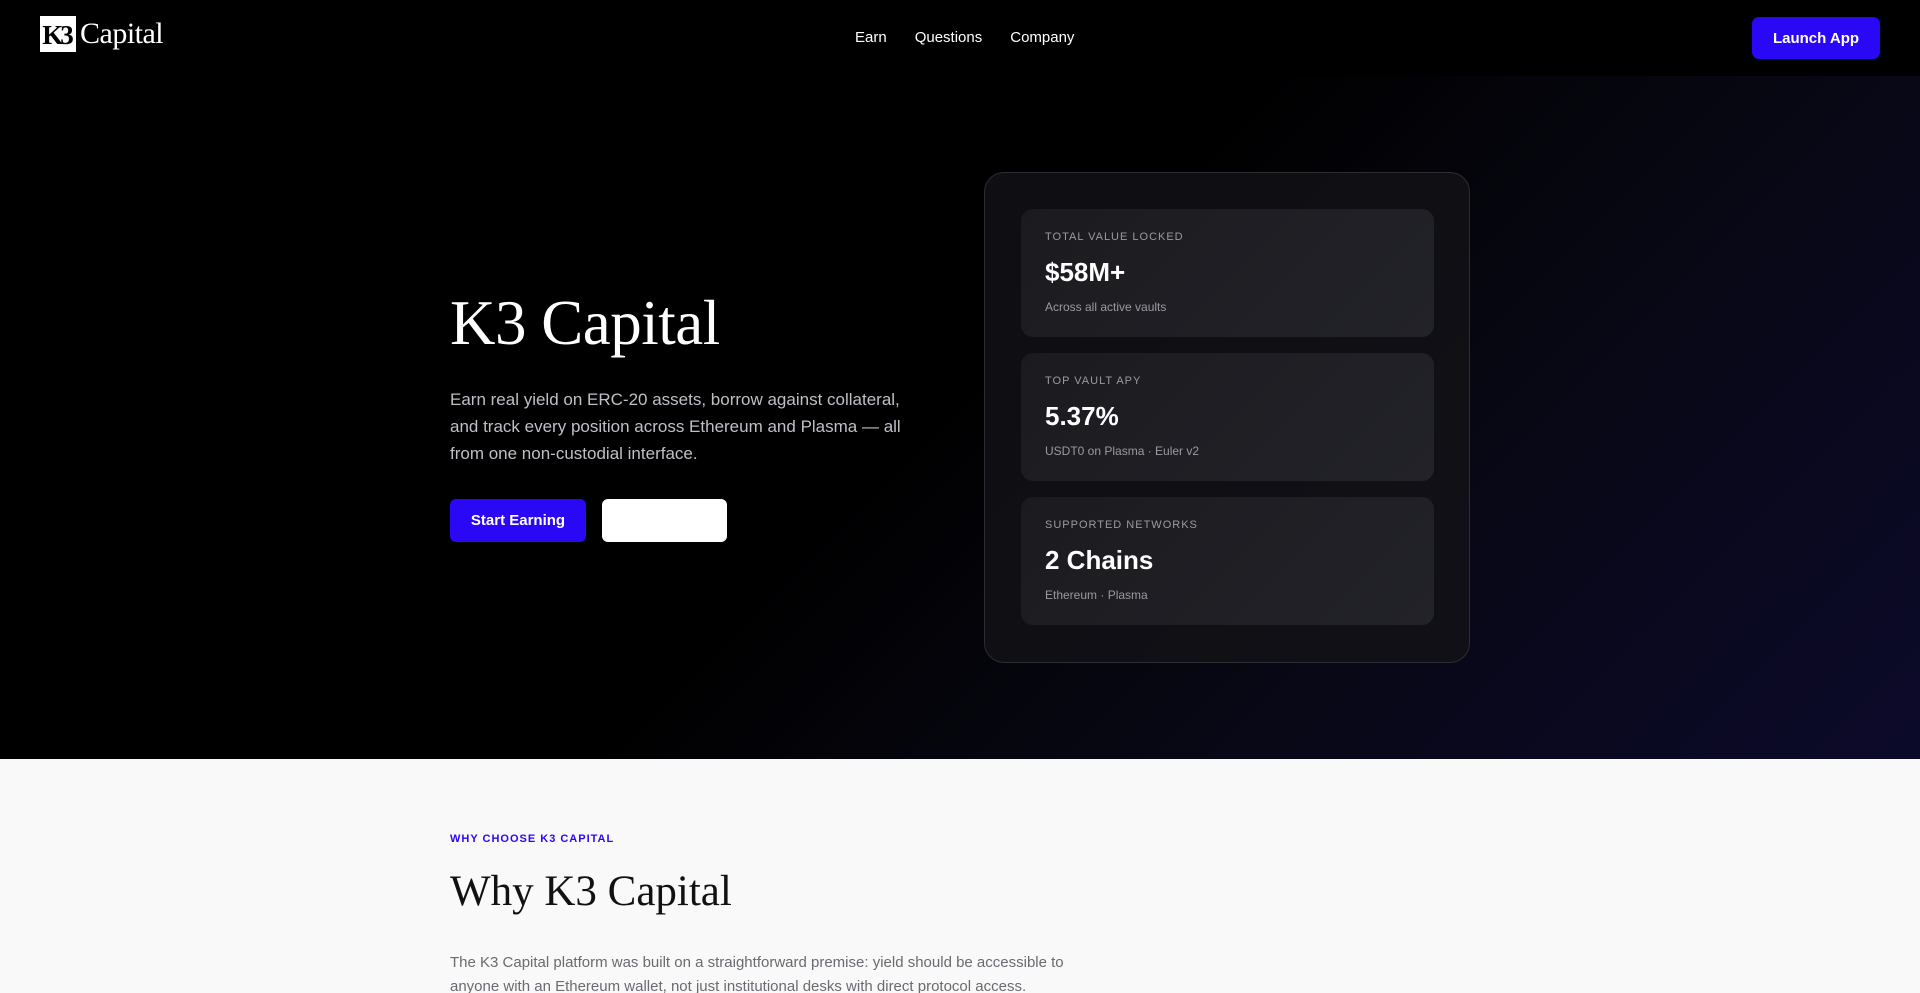  What do you see at coordinates (1093, 381) in the screenshot?
I see `stat-label: TOP VAULT APY` at bounding box center [1093, 381].